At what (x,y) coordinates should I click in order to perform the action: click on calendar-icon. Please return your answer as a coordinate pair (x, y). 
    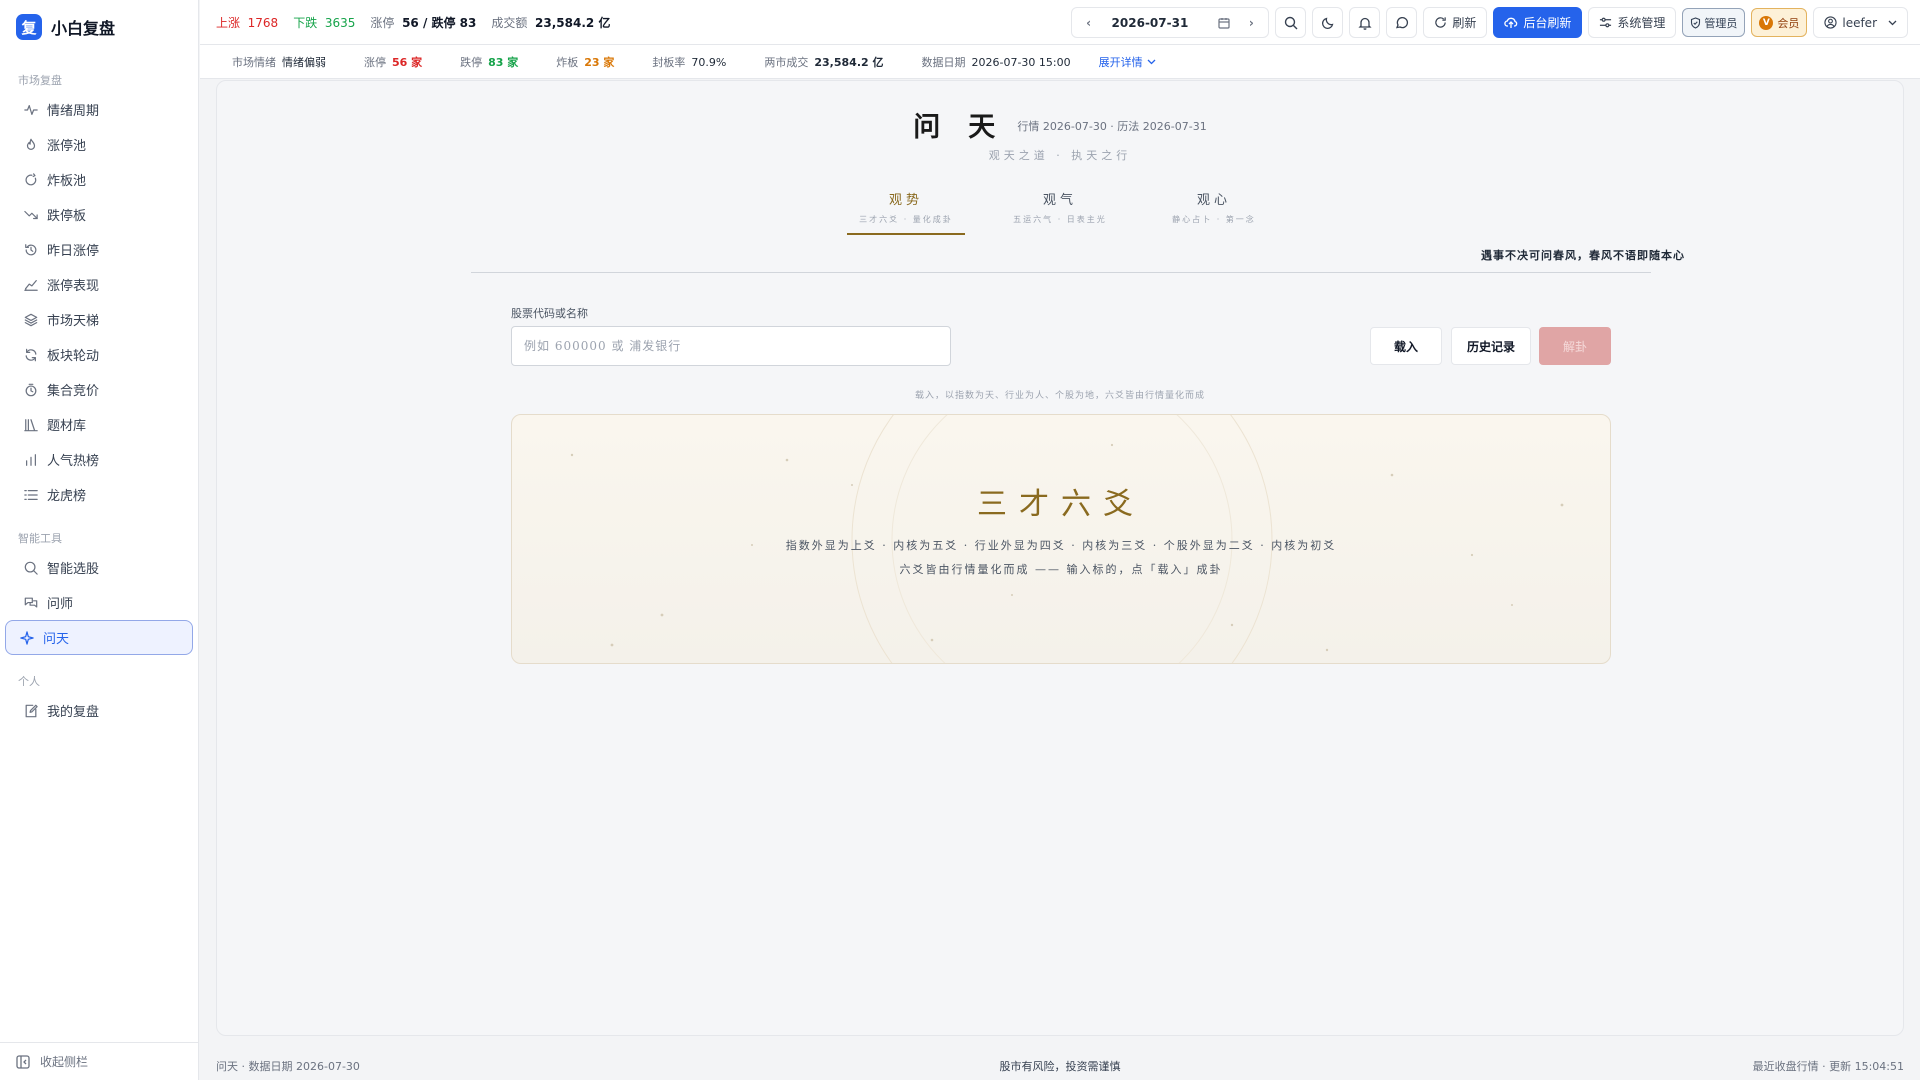
    Looking at the image, I should click on (1224, 23).